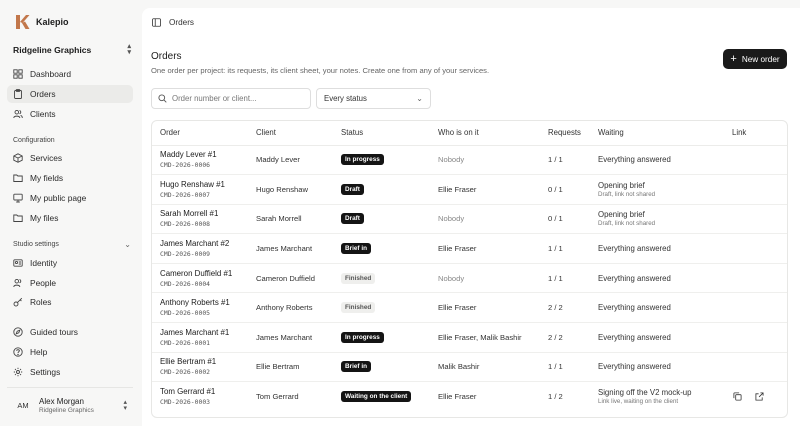  I want to click on order-name: Ellie Bertram #1, so click(208, 361).